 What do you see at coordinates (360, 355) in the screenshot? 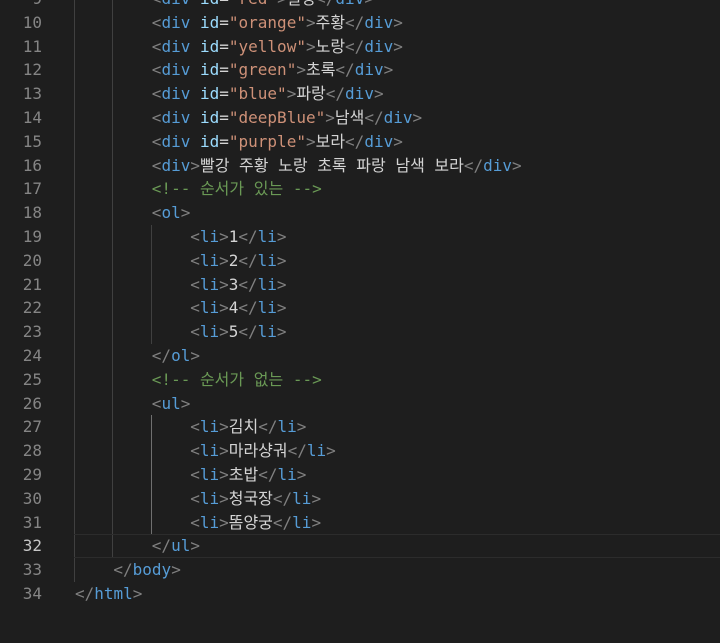
I see `code-line: 24 </ol>` at bounding box center [360, 355].